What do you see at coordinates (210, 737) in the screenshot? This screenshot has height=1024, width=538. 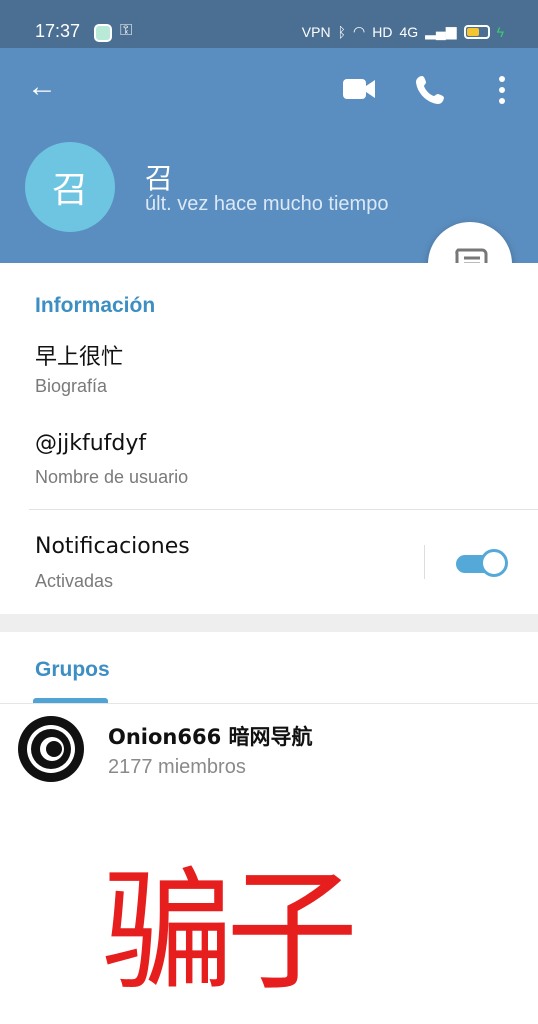 I see `group-name: Onion666 暗网导航` at bounding box center [210, 737].